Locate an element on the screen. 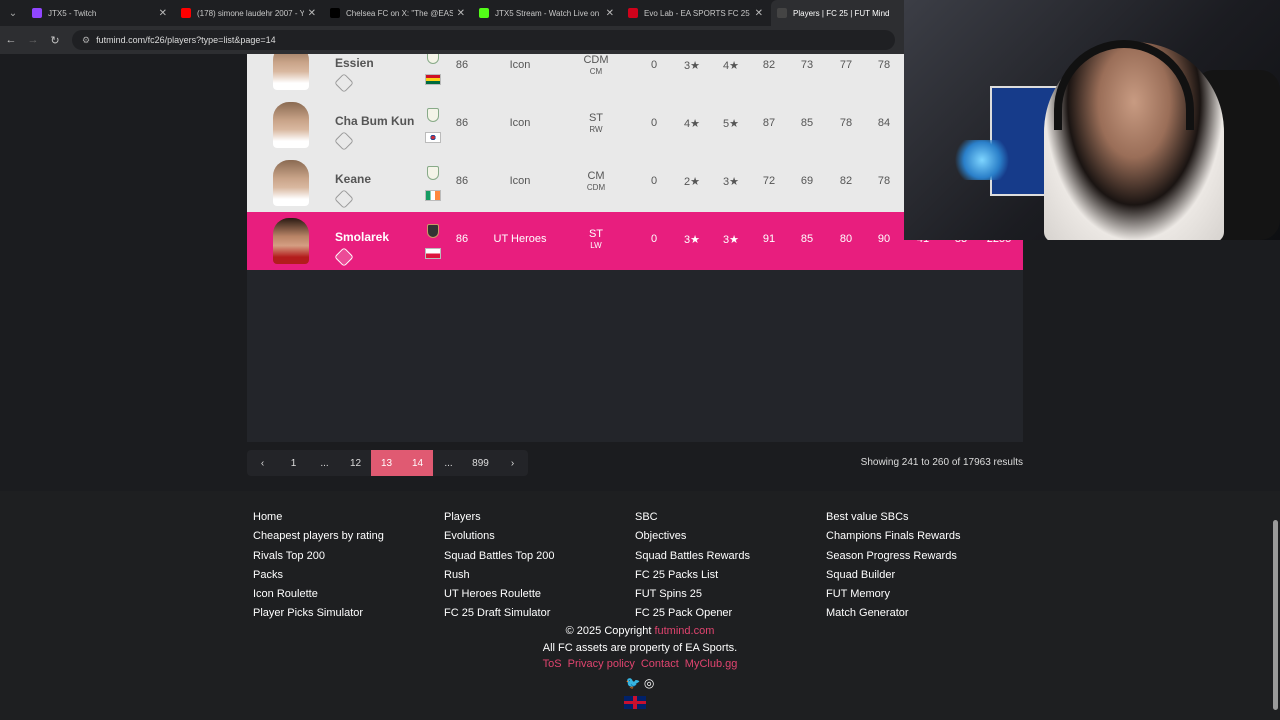 The width and height of the screenshot is (1280, 720). tab-title: JTX5 Stream - Watch Live on Ki is located at coordinates (548, 13).